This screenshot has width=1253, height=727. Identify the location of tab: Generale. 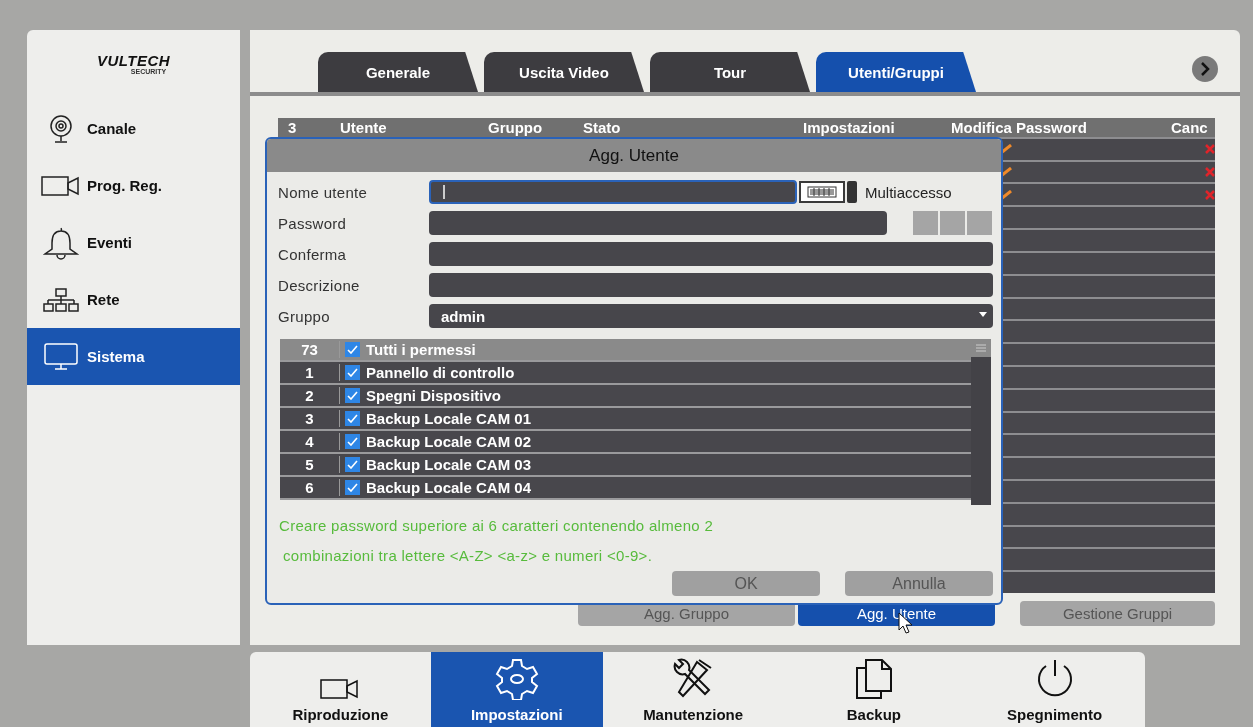
(398, 72).